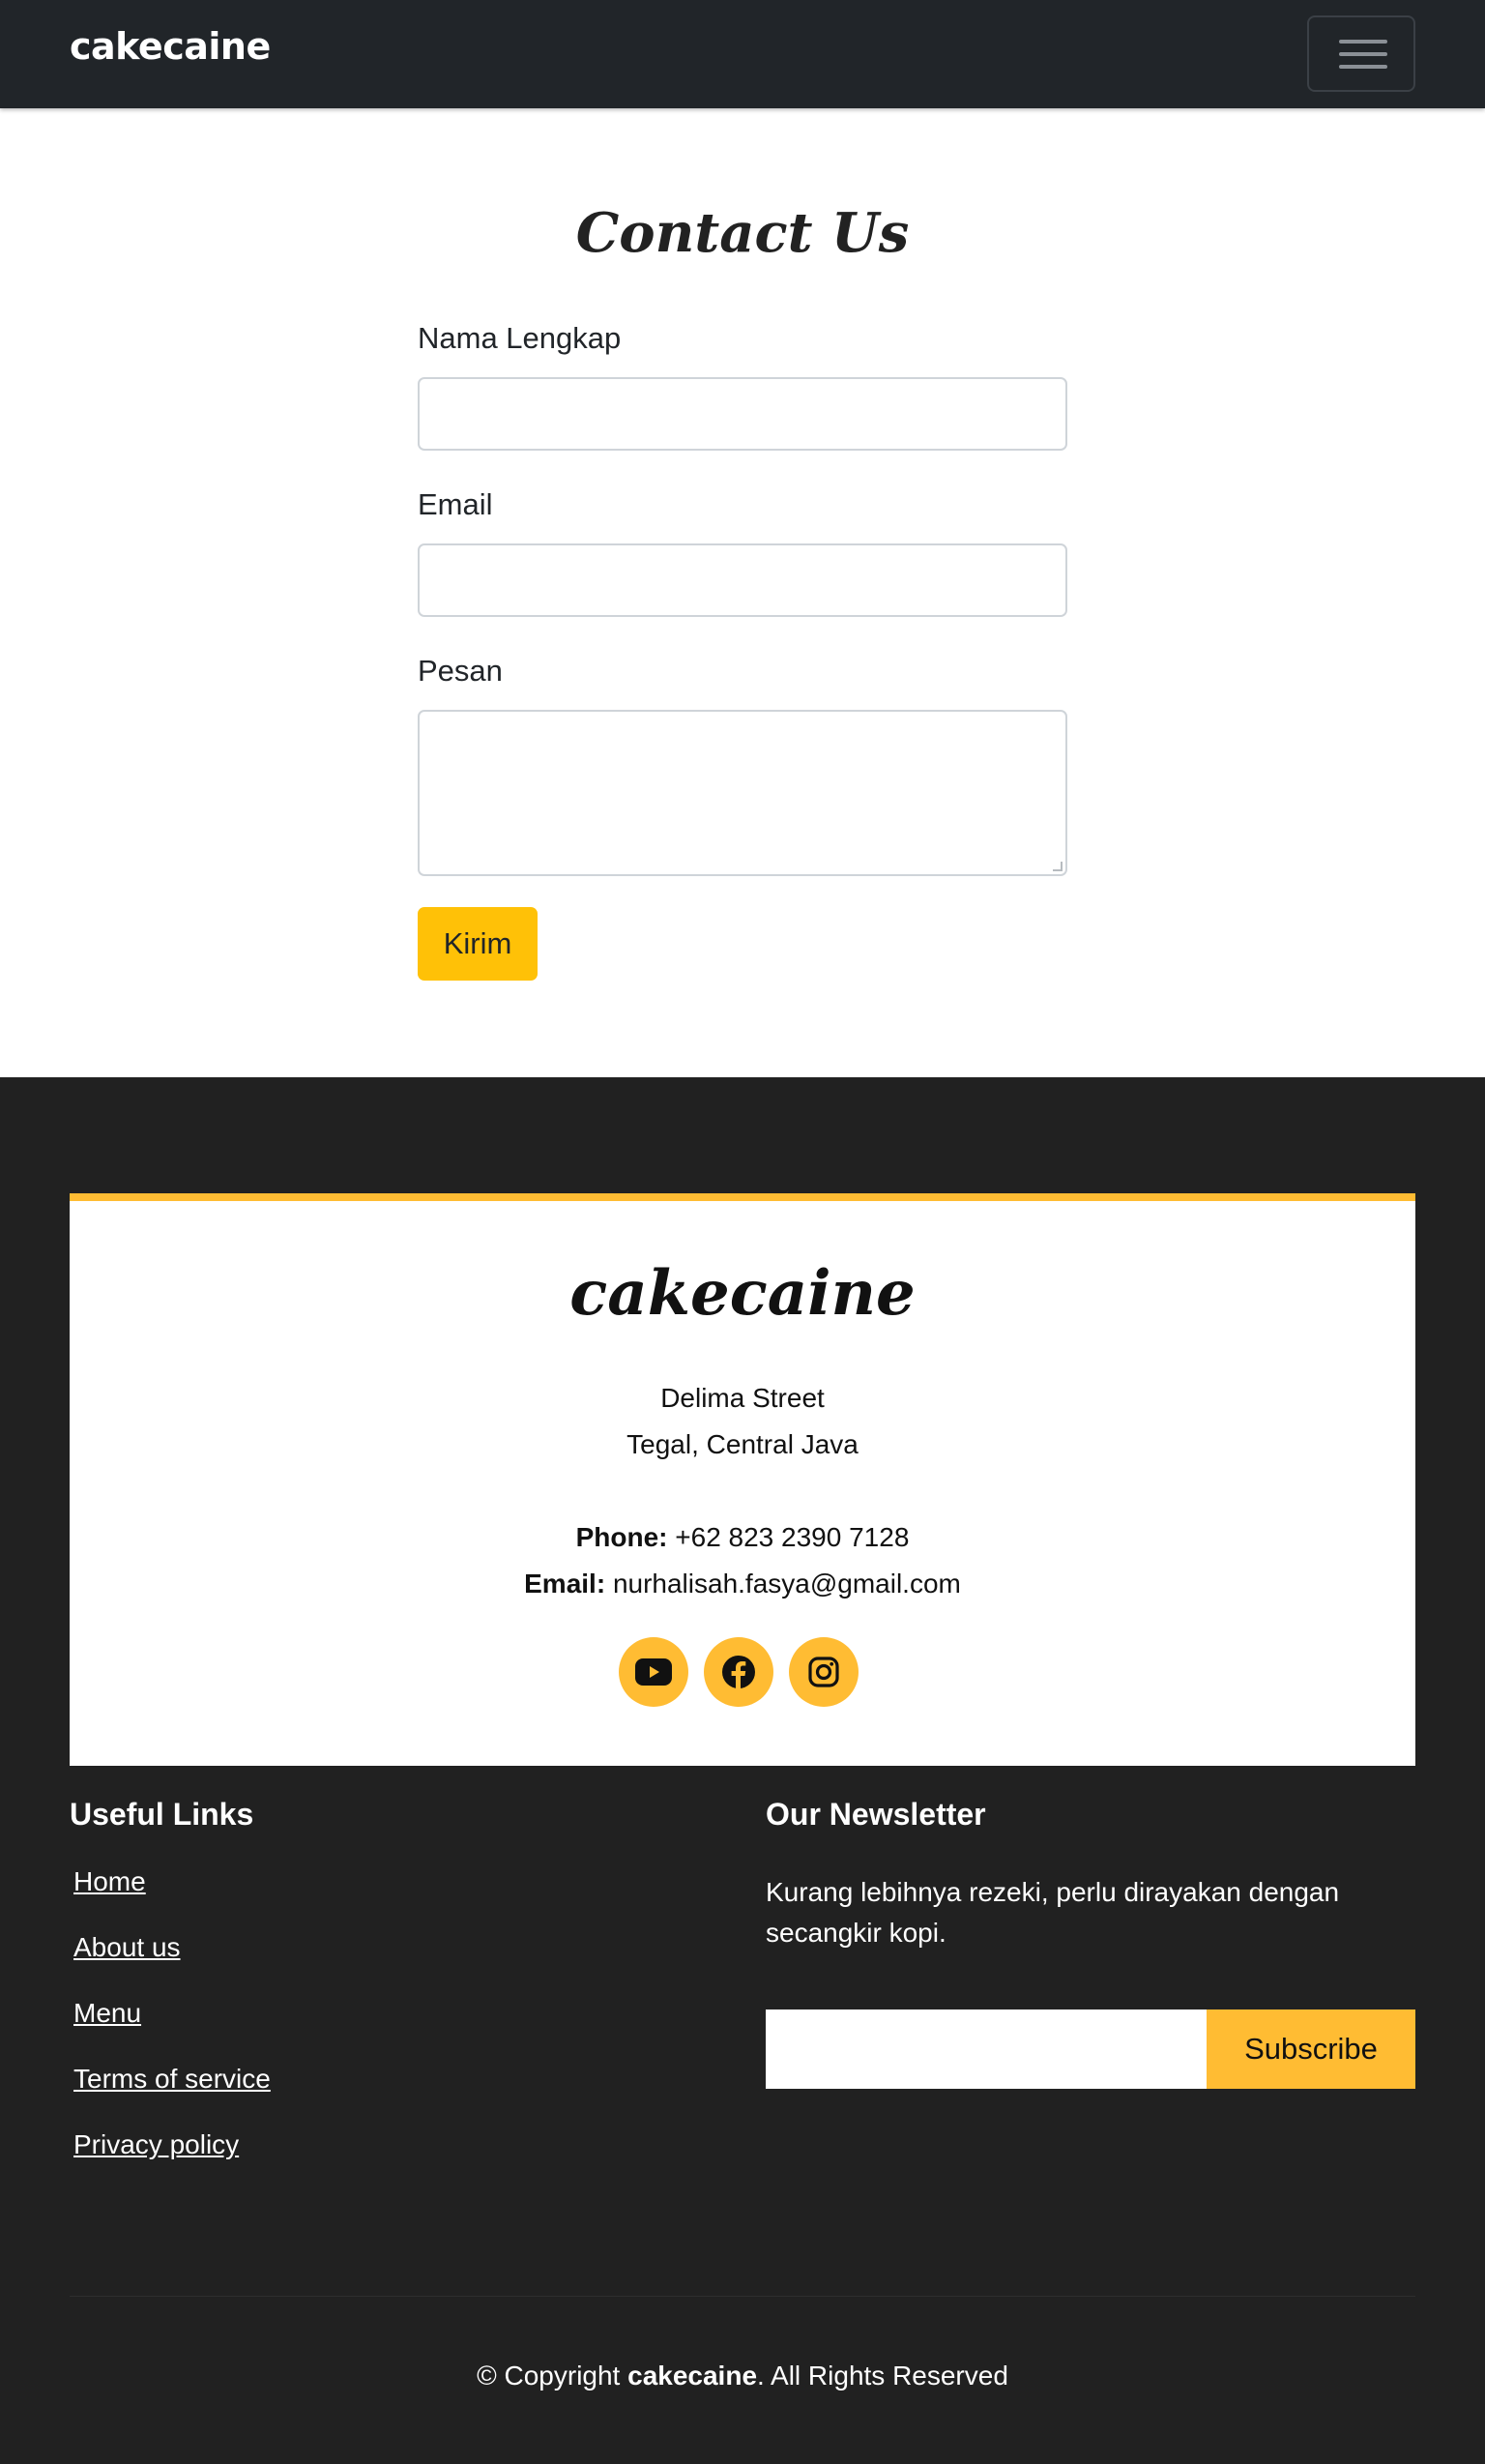  Describe the element at coordinates (621, 1537) in the screenshot. I see `phone-label: Phone:` at that location.